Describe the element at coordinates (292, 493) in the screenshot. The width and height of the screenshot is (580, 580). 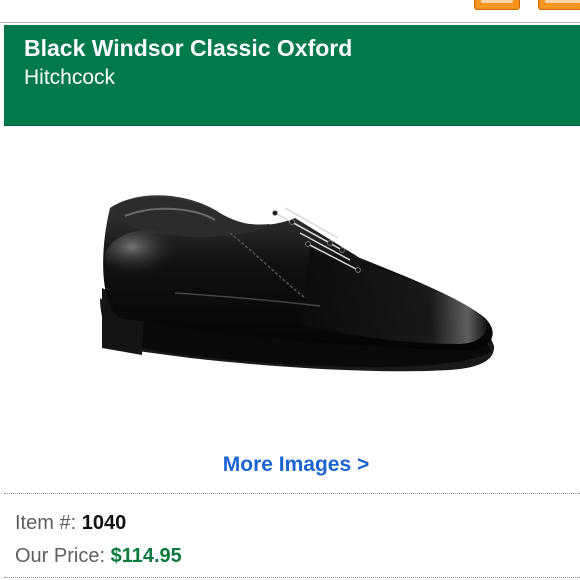
I see `divider-top` at that location.